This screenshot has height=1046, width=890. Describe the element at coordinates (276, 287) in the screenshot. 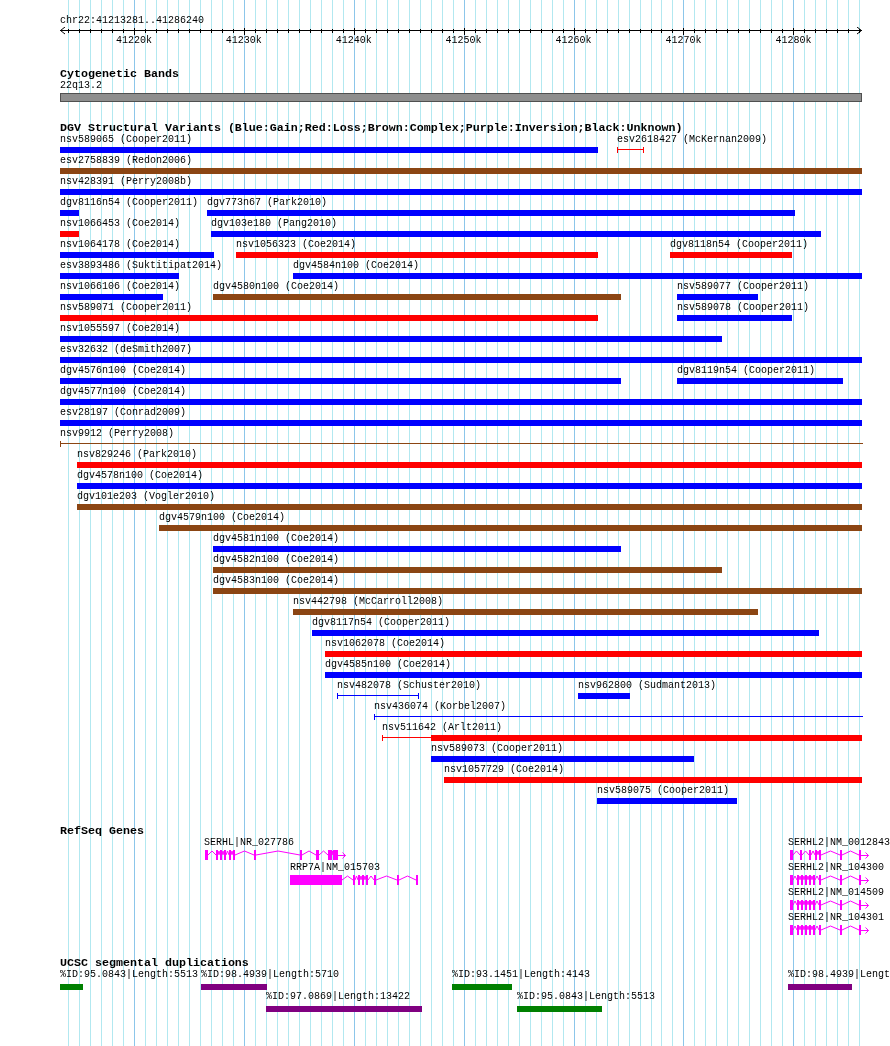

I see `variant-label: dgv4580n100 (Coe2014)` at that location.